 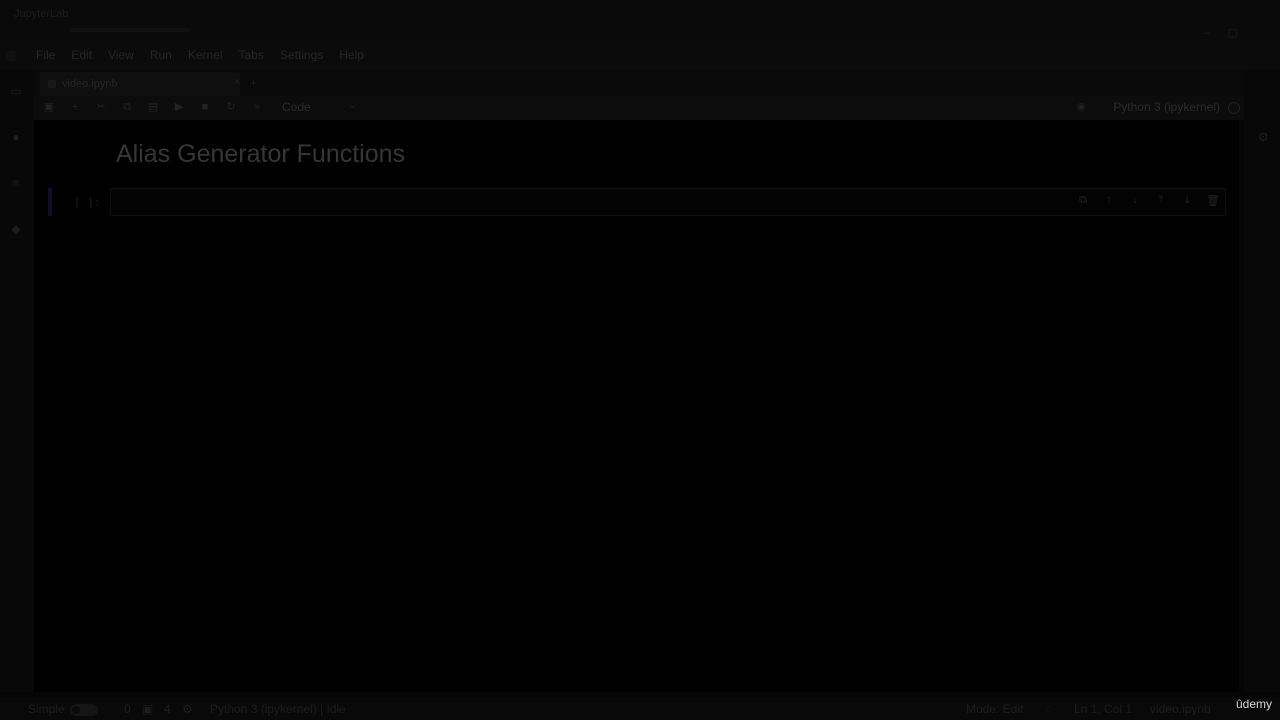 What do you see at coordinates (127, 107) in the screenshot?
I see `copy-icon: ⧉` at bounding box center [127, 107].